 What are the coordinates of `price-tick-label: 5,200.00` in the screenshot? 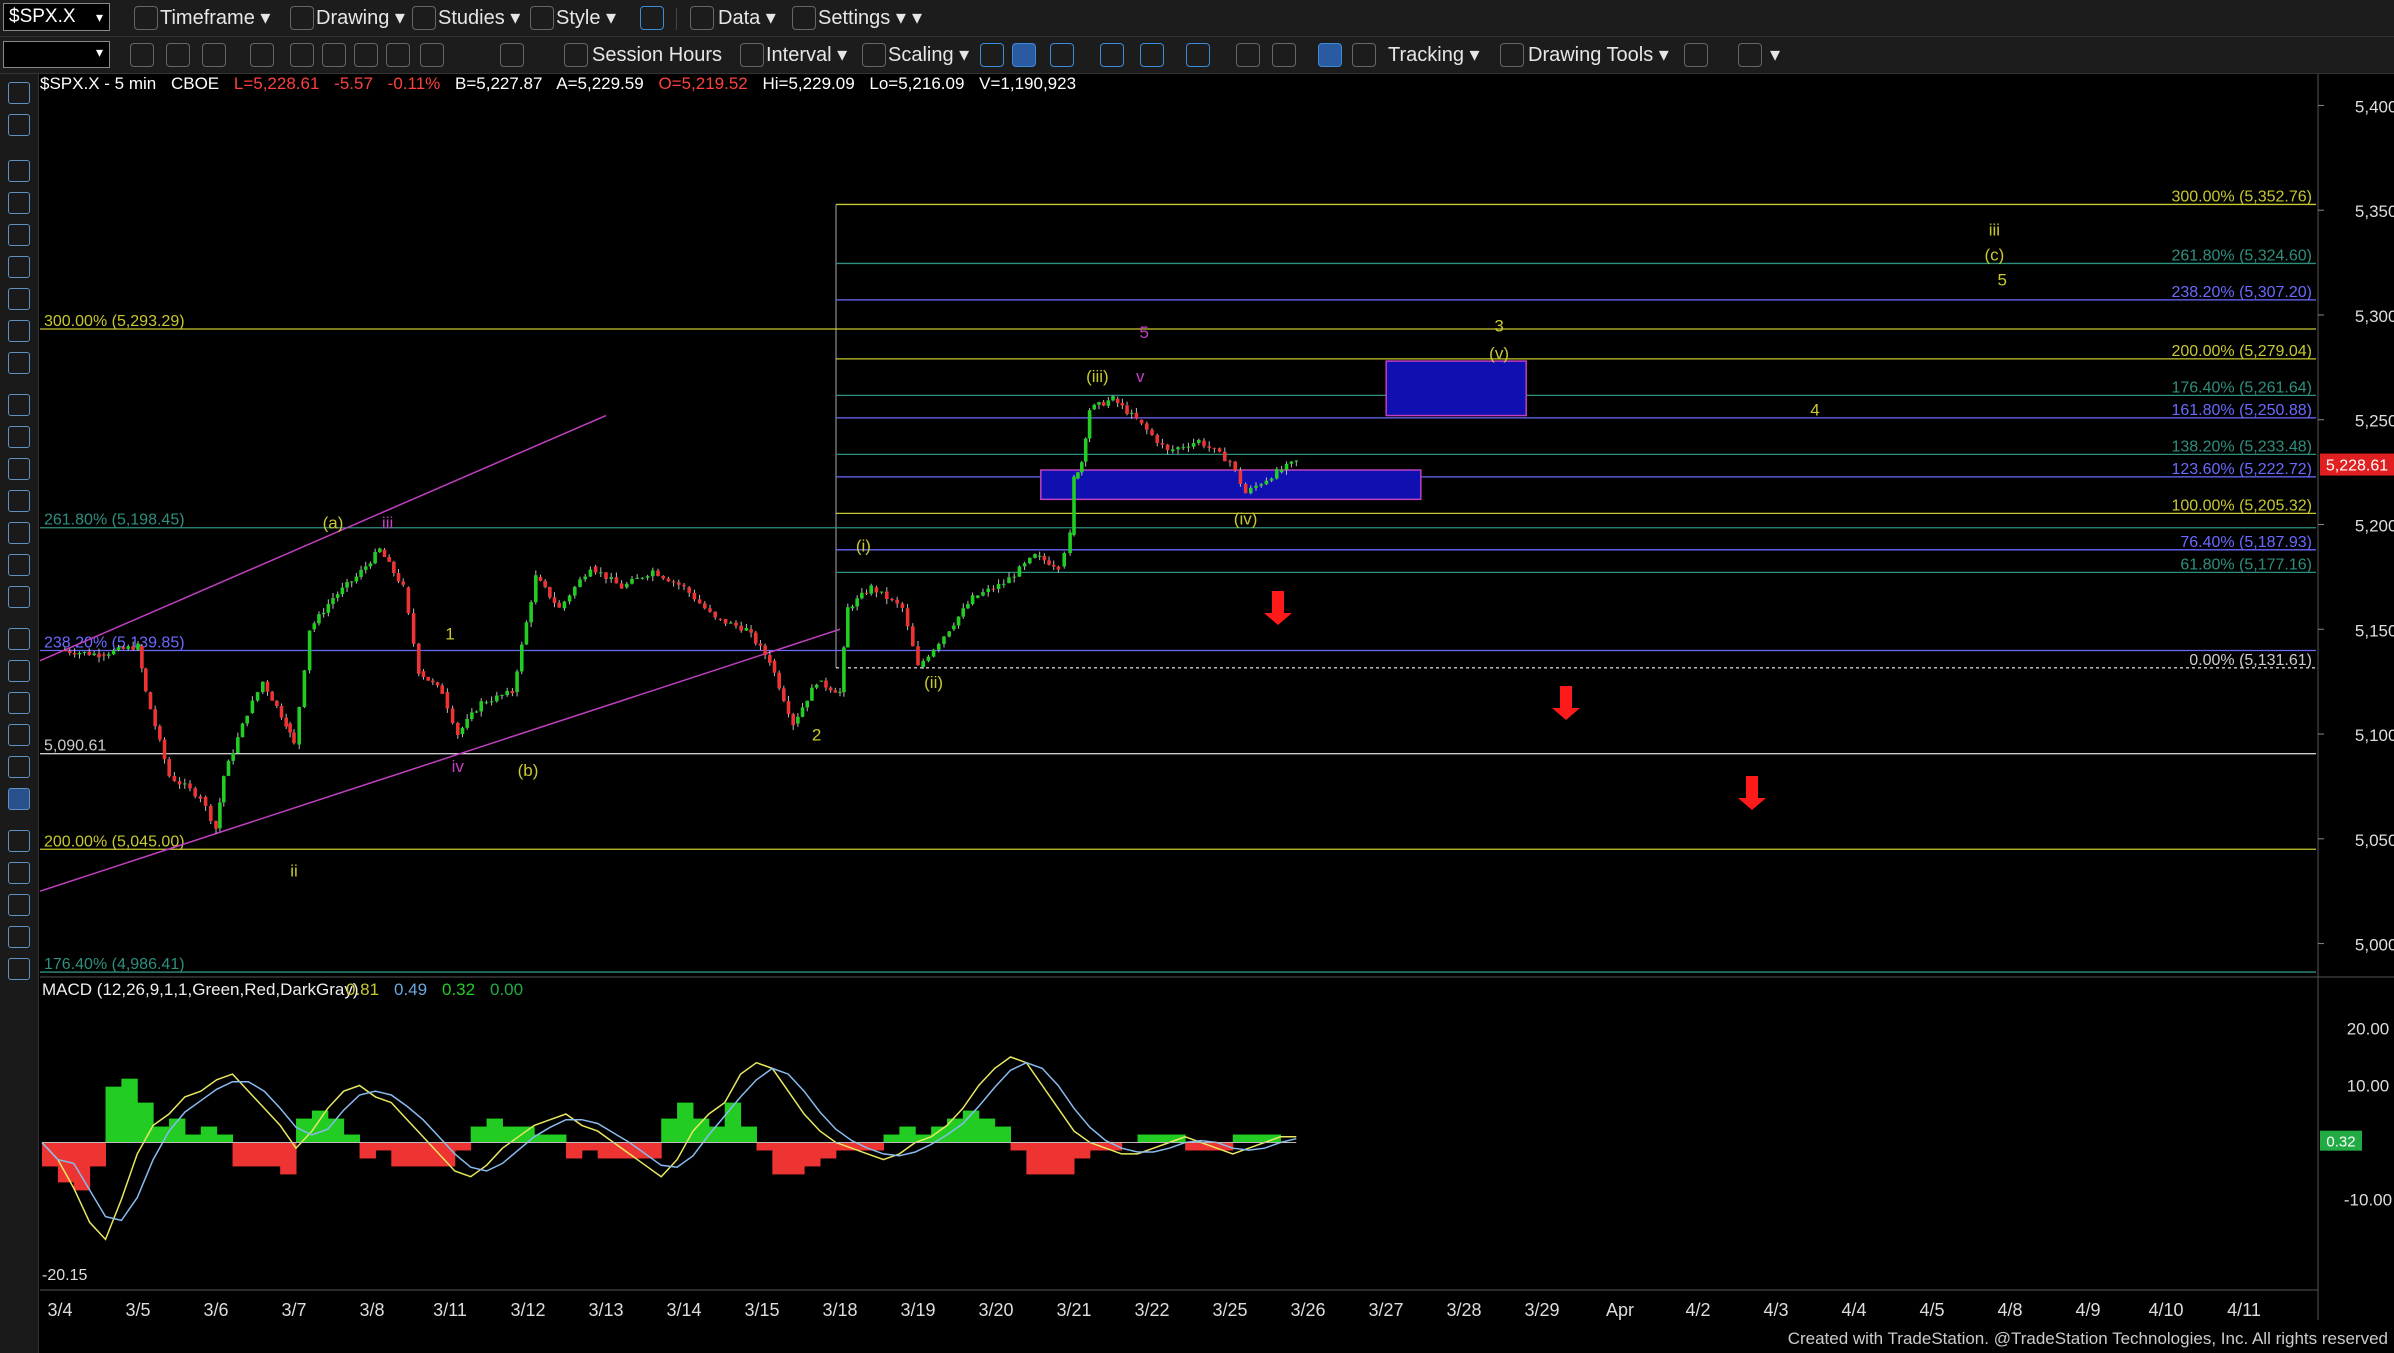 It's located at (2374, 526).